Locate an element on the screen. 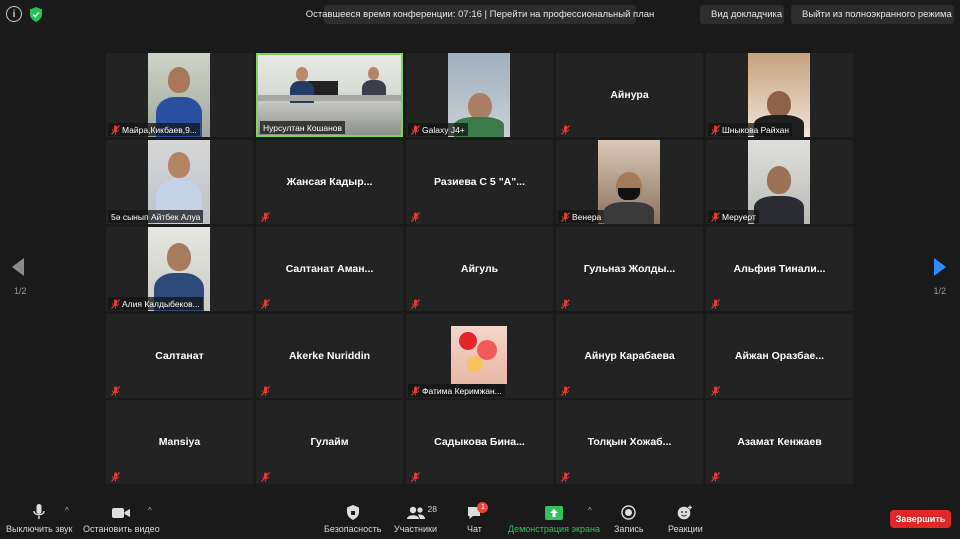 The image size is (960, 539). exit-fullscreen-label: Выйти из полноэкранного режима is located at coordinates (877, 14).